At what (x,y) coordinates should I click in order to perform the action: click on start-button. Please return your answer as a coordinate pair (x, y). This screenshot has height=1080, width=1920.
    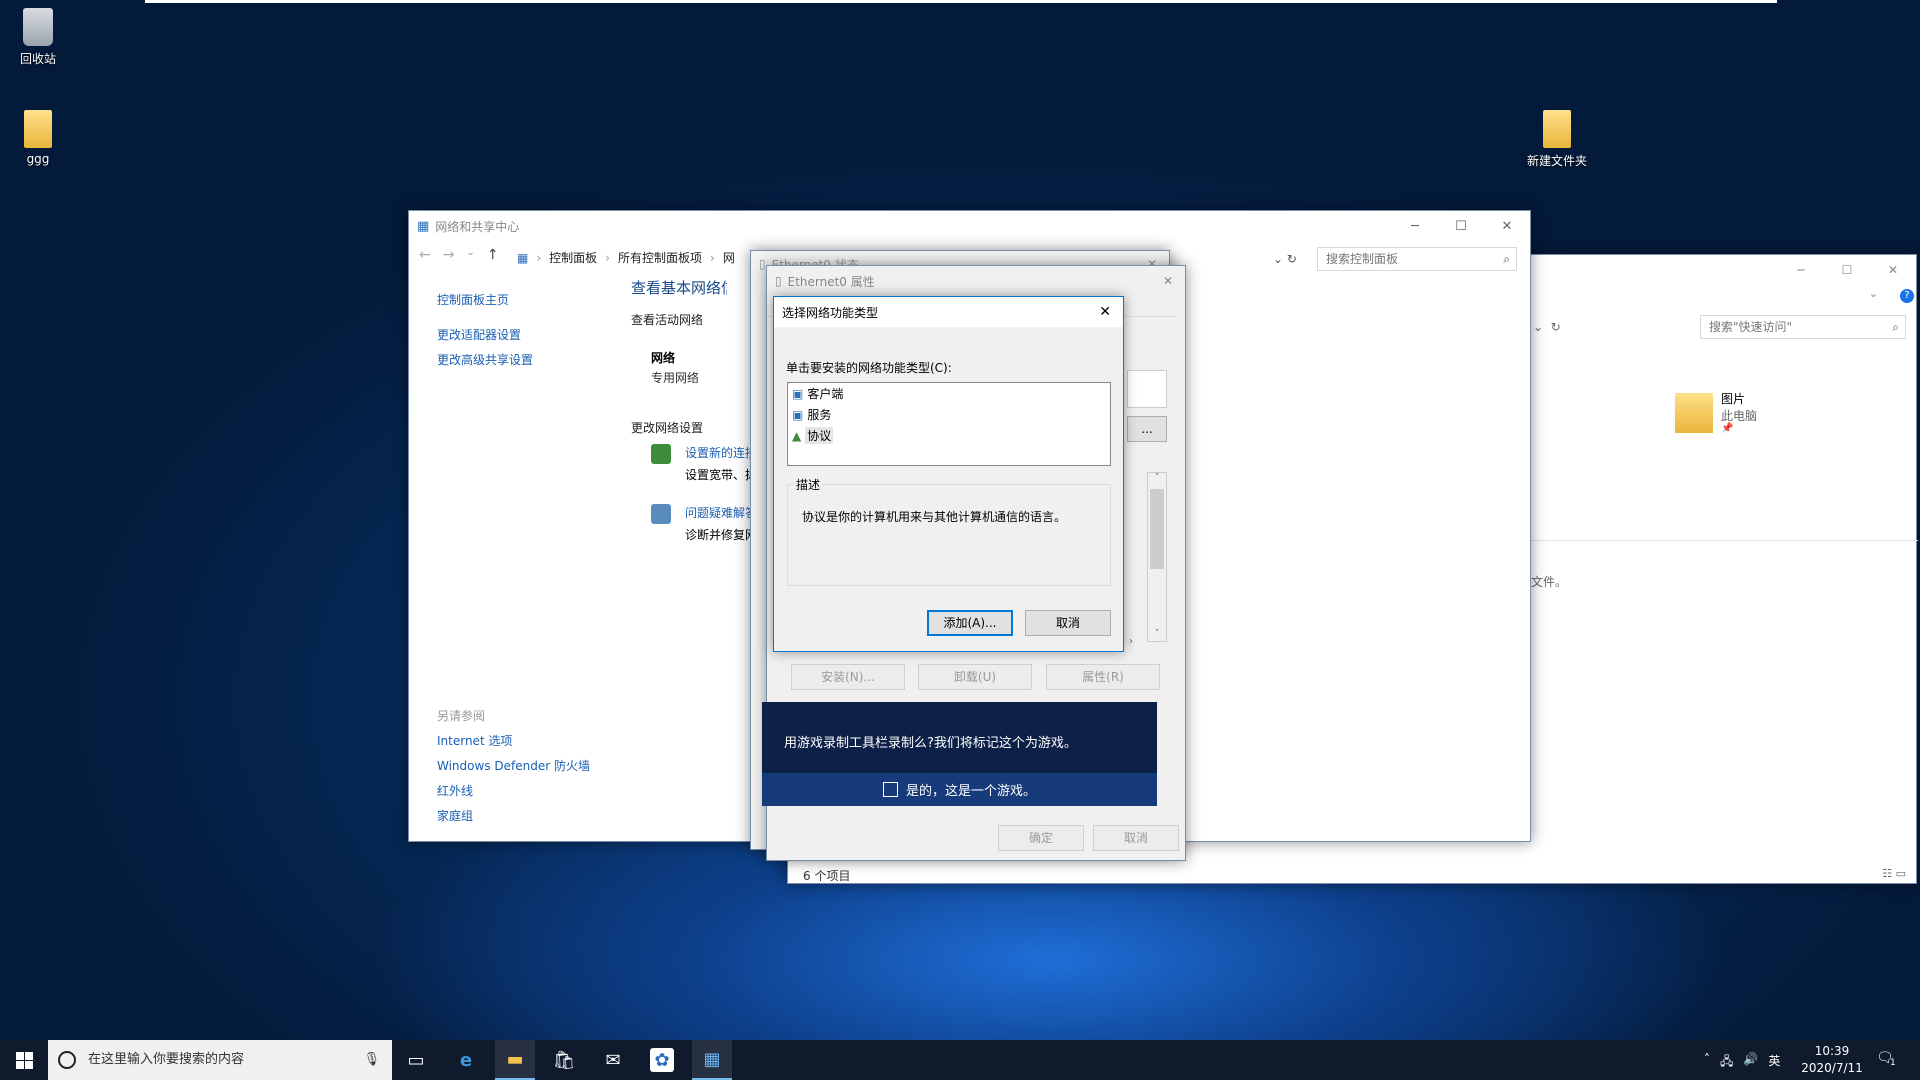
    Looking at the image, I should click on (24, 1060).